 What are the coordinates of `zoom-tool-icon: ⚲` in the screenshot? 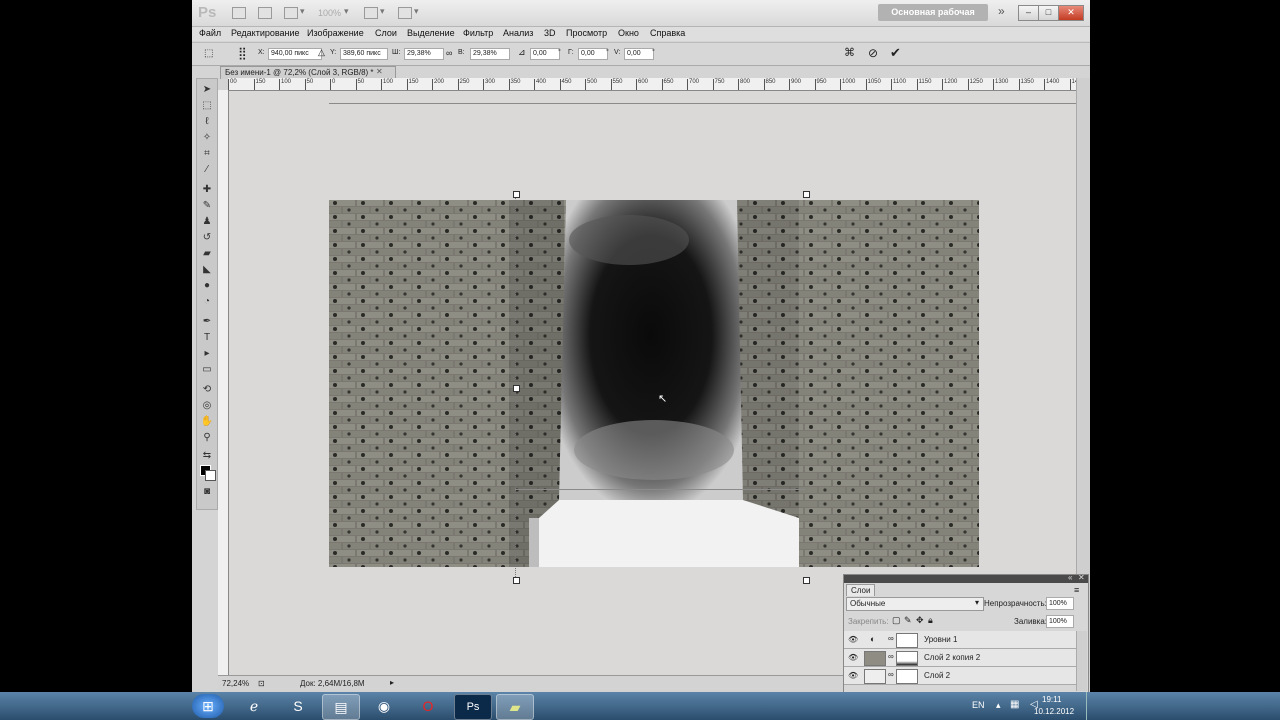 It's located at (207, 438).